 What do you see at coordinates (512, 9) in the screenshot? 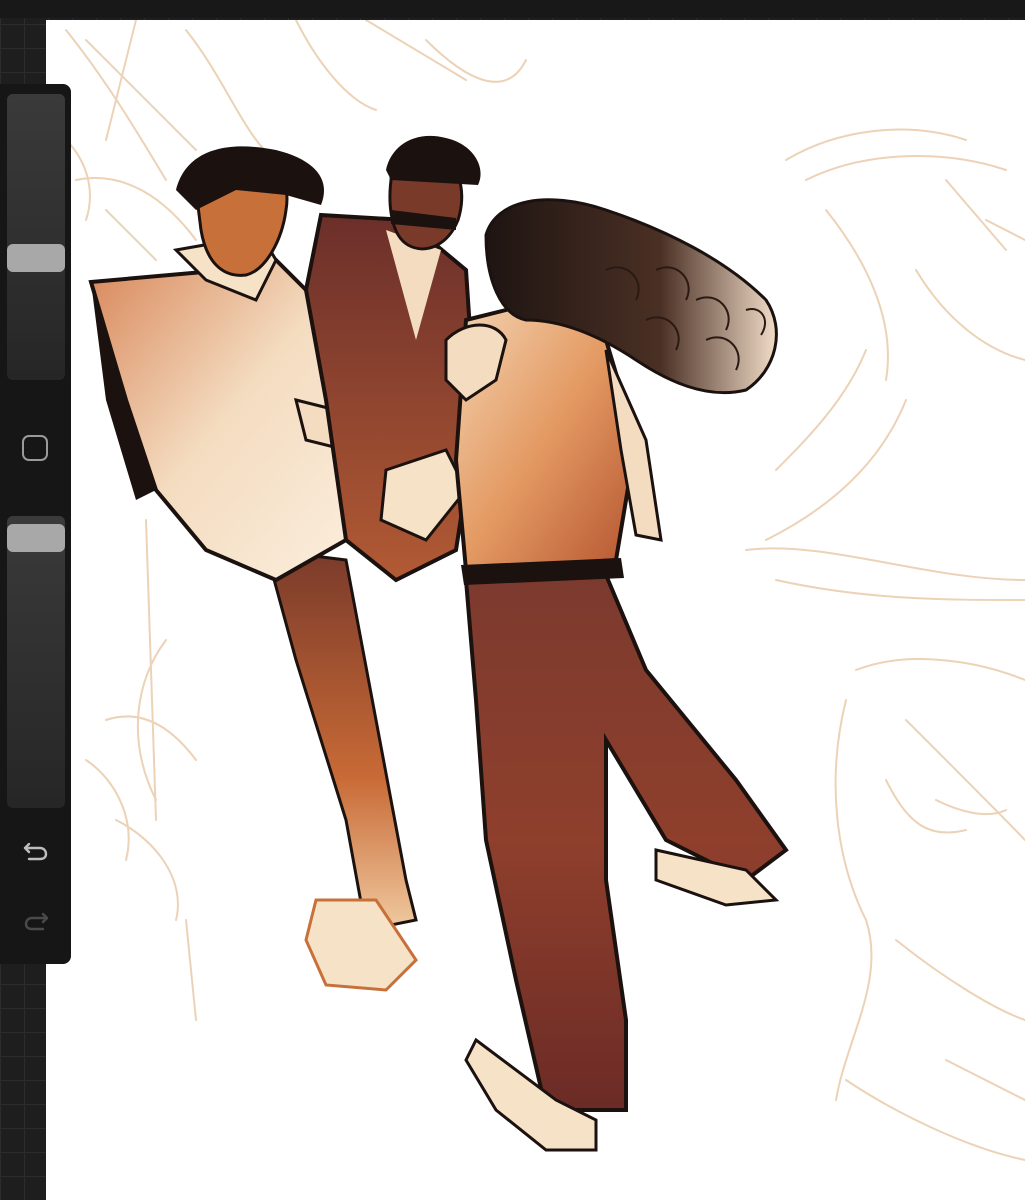
I see `top-bar` at bounding box center [512, 9].